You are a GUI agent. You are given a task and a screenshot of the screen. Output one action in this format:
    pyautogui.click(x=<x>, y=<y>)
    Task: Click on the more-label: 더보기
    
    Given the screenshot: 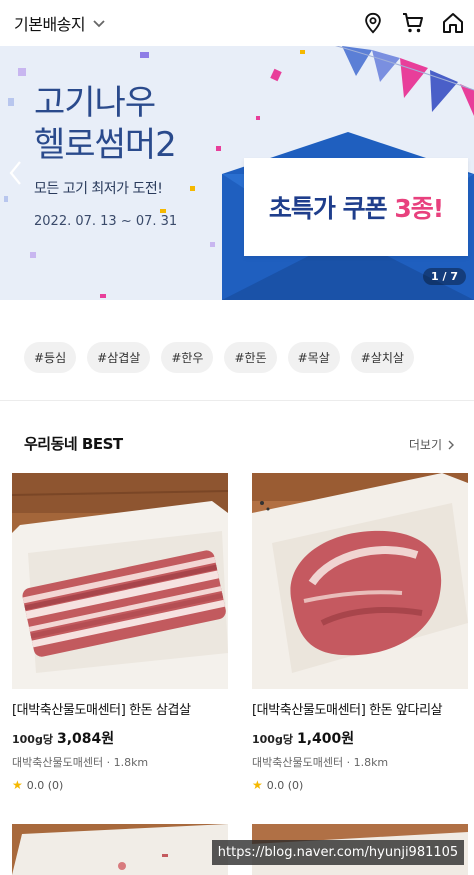 What is the action you would take?
    pyautogui.click(x=425, y=445)
    